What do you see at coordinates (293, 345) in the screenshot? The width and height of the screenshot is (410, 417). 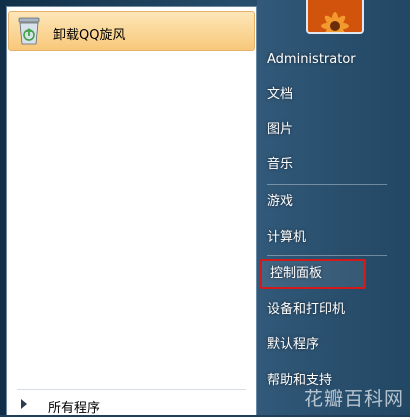 I see `menu-default-programs: 默认程序` at bounding box center [293, 345].